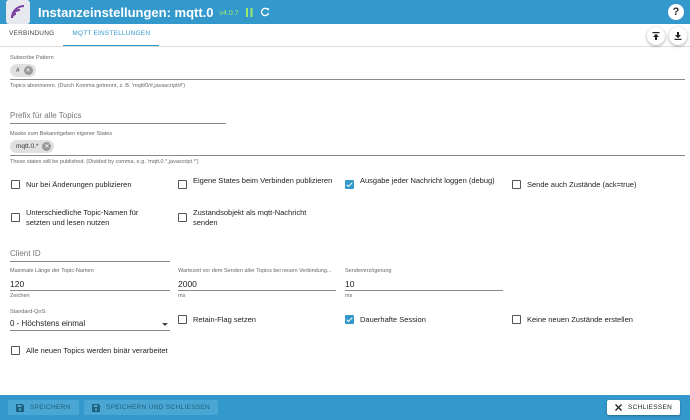  What do you see at coordinates (250, 217) in the screenshot?
I see `checkbox-state-object-label: Zustandsobjekt als mqtt-Nachricht senden` at bounding box center [250, 217].